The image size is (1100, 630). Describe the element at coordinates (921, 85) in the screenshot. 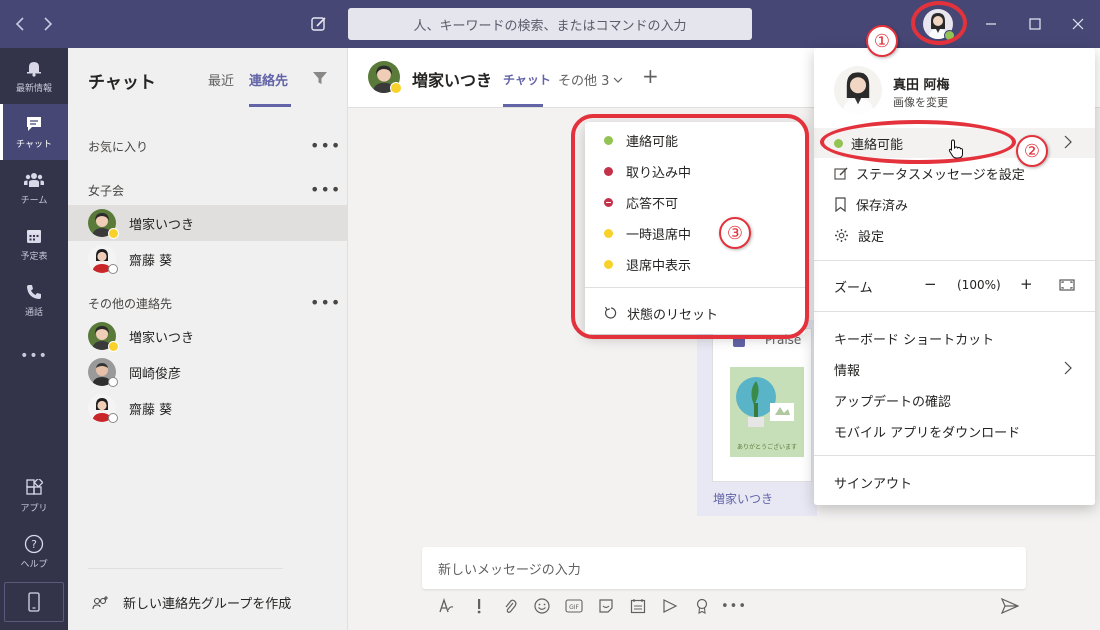

I see `profile-name: 真田 阿梅` at that location.